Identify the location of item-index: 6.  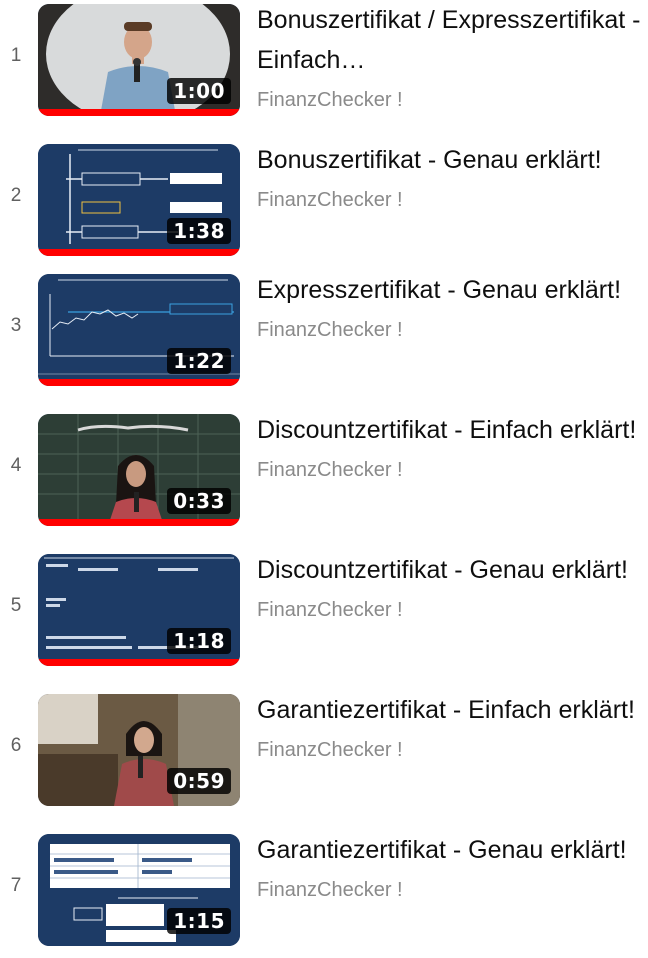
(16, 745).